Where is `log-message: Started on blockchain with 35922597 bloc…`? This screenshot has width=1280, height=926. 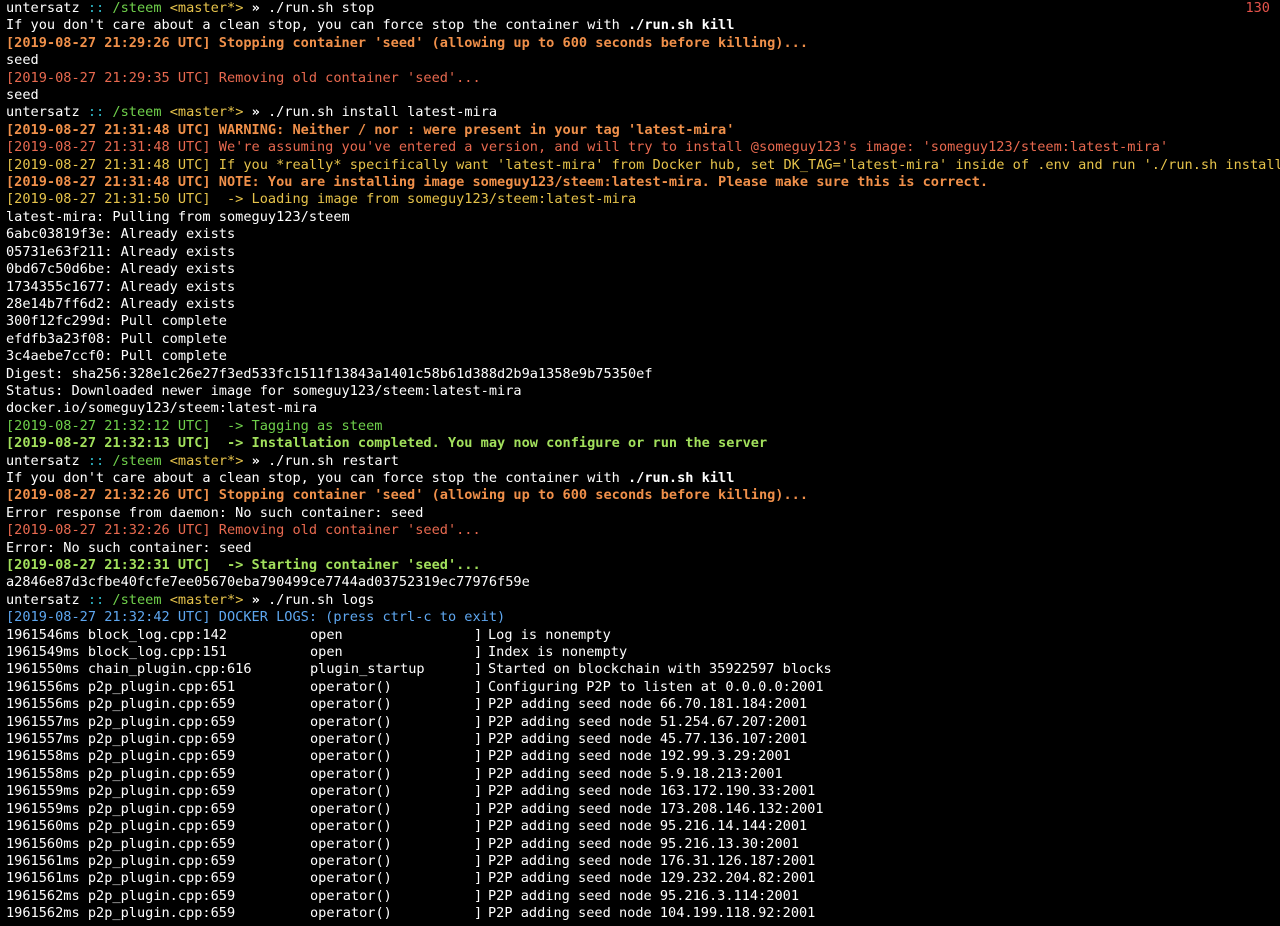 log-message: Started on blockchain with 35922597 bloc… is located at coordinates (660, 669).